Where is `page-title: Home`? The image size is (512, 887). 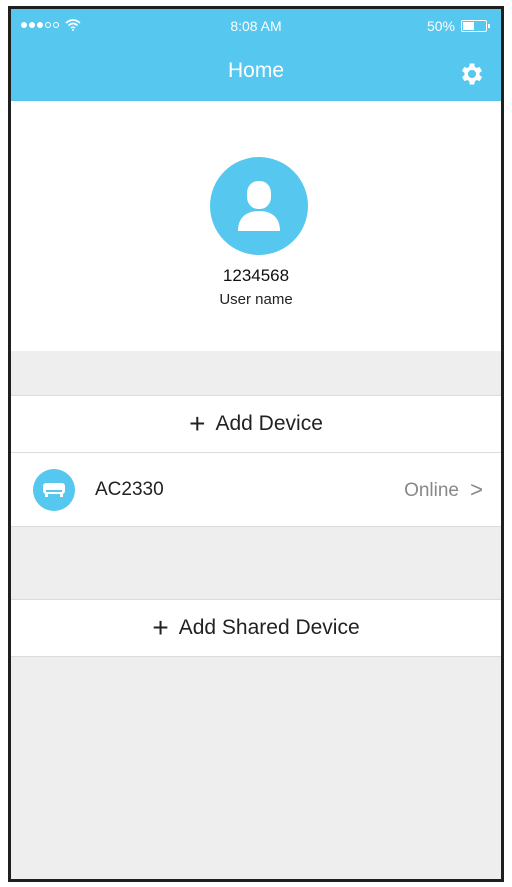
page-title: Home is located at coordinates (256, 70).